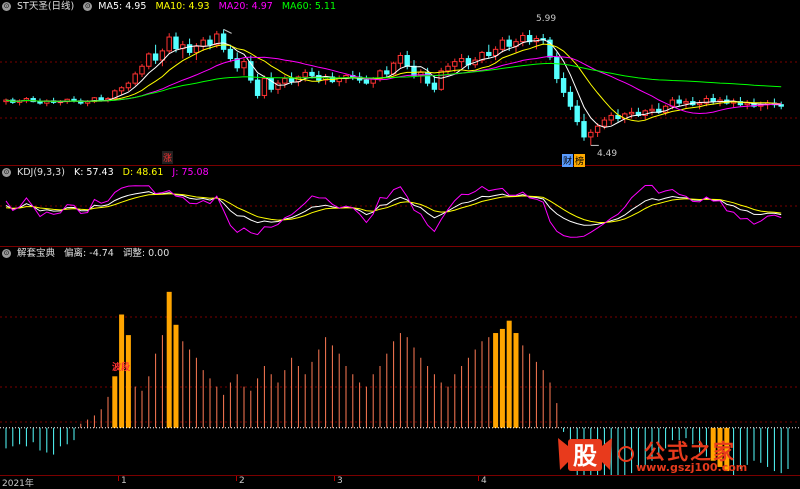 The width and height of the screenshot is (800, 489). I want to click on stock-logo-icon: 股, so click(585, 454).